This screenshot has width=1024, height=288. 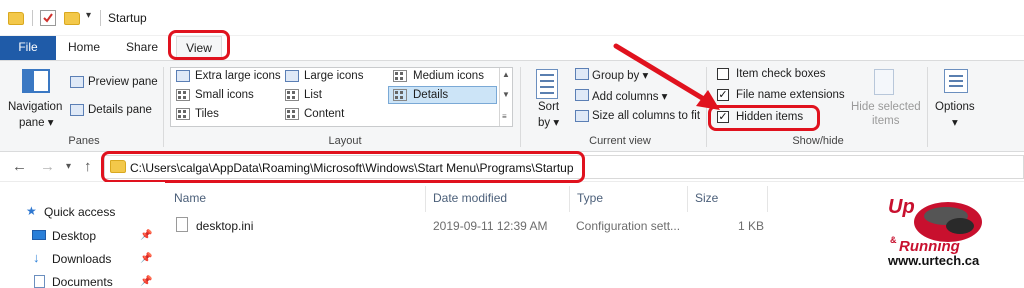 I want to click on star-icon: ★, so click(x=31, y=211).